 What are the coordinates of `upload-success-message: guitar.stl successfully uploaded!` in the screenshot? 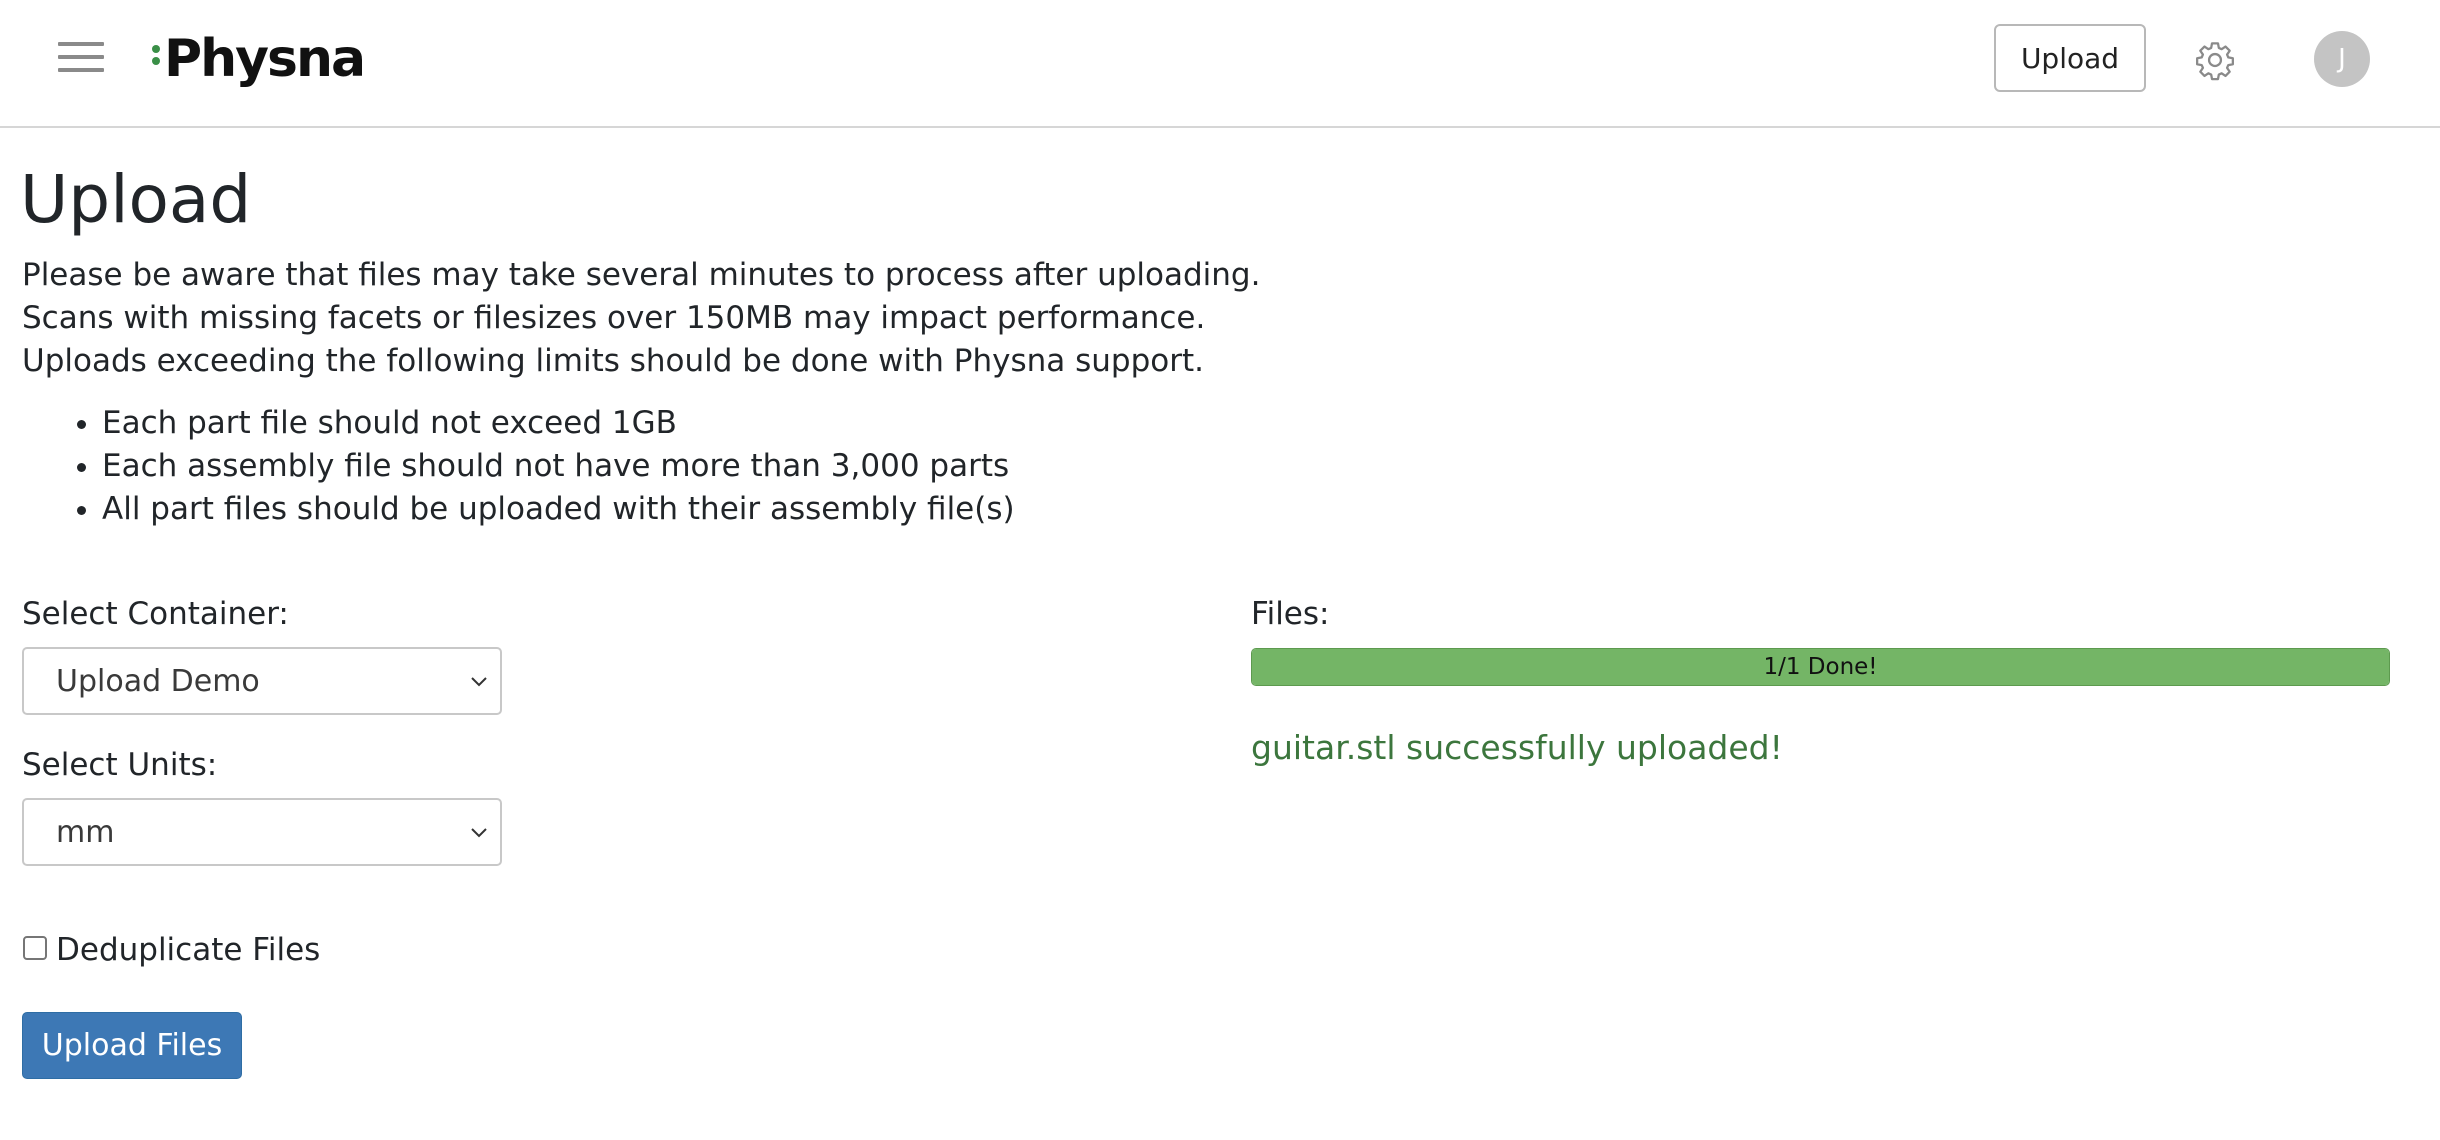 It's located at (1517, 747).